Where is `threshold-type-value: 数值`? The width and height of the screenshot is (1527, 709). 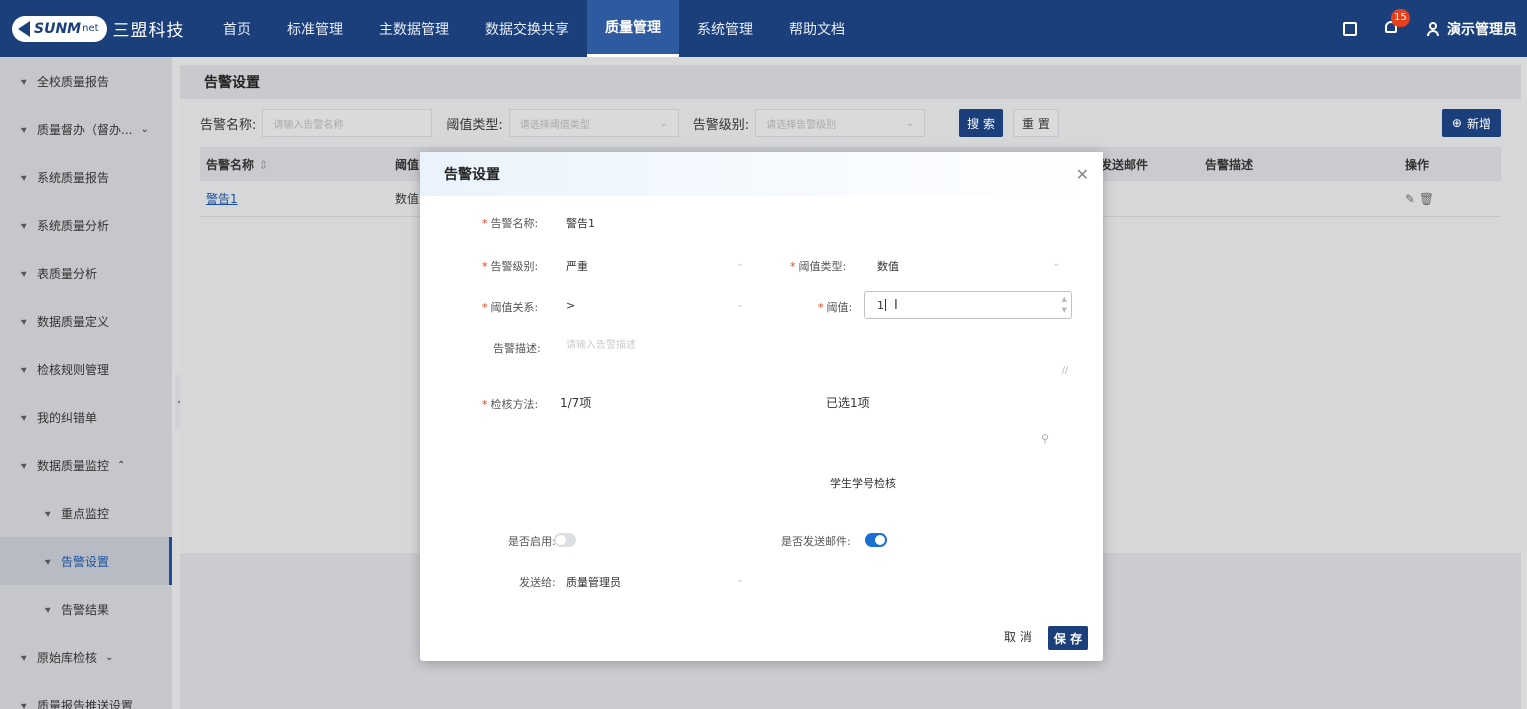 threshold-type-value: 数值 is located at coordinates (888, 266).